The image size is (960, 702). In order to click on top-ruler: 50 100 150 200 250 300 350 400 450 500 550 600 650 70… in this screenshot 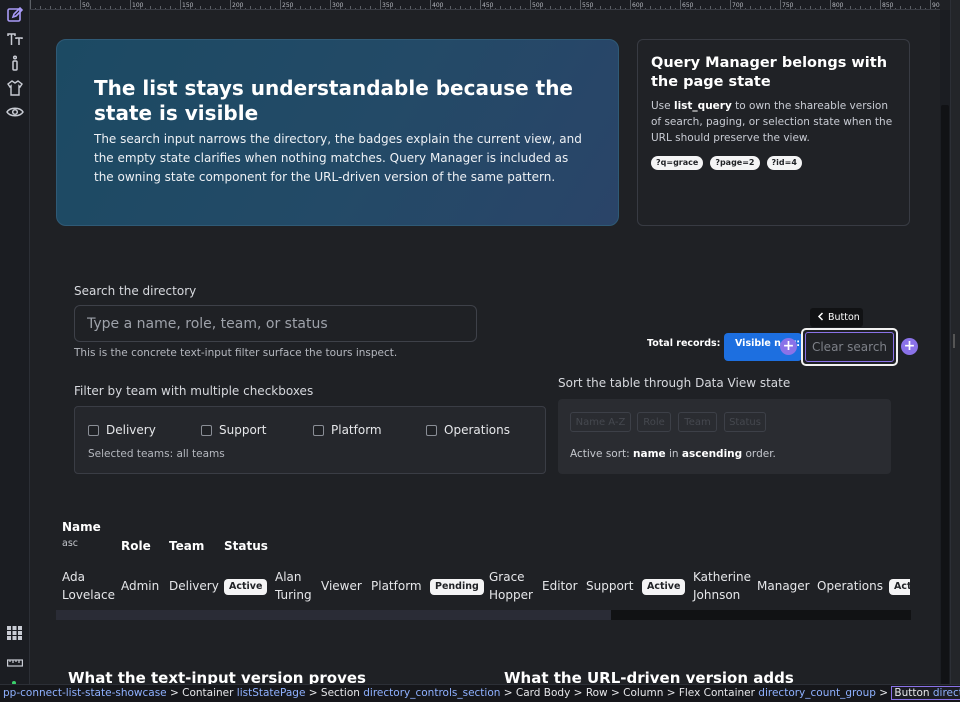, I will do `click(485, 5)`.